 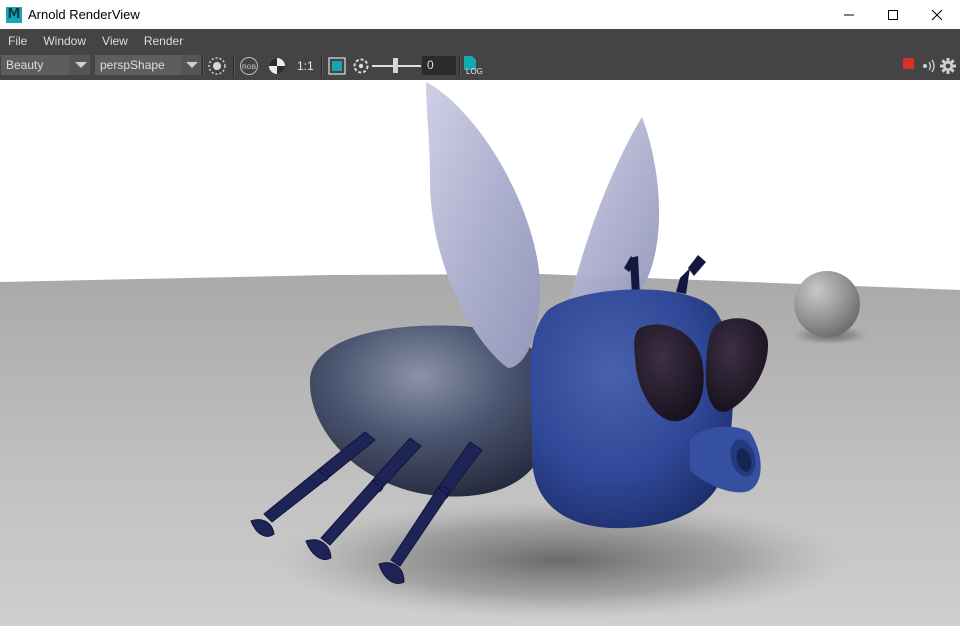 What do you see at coordinates (17, 41) in the screenshot?
I see `menu-file: File` at bounding box center [17, 41].